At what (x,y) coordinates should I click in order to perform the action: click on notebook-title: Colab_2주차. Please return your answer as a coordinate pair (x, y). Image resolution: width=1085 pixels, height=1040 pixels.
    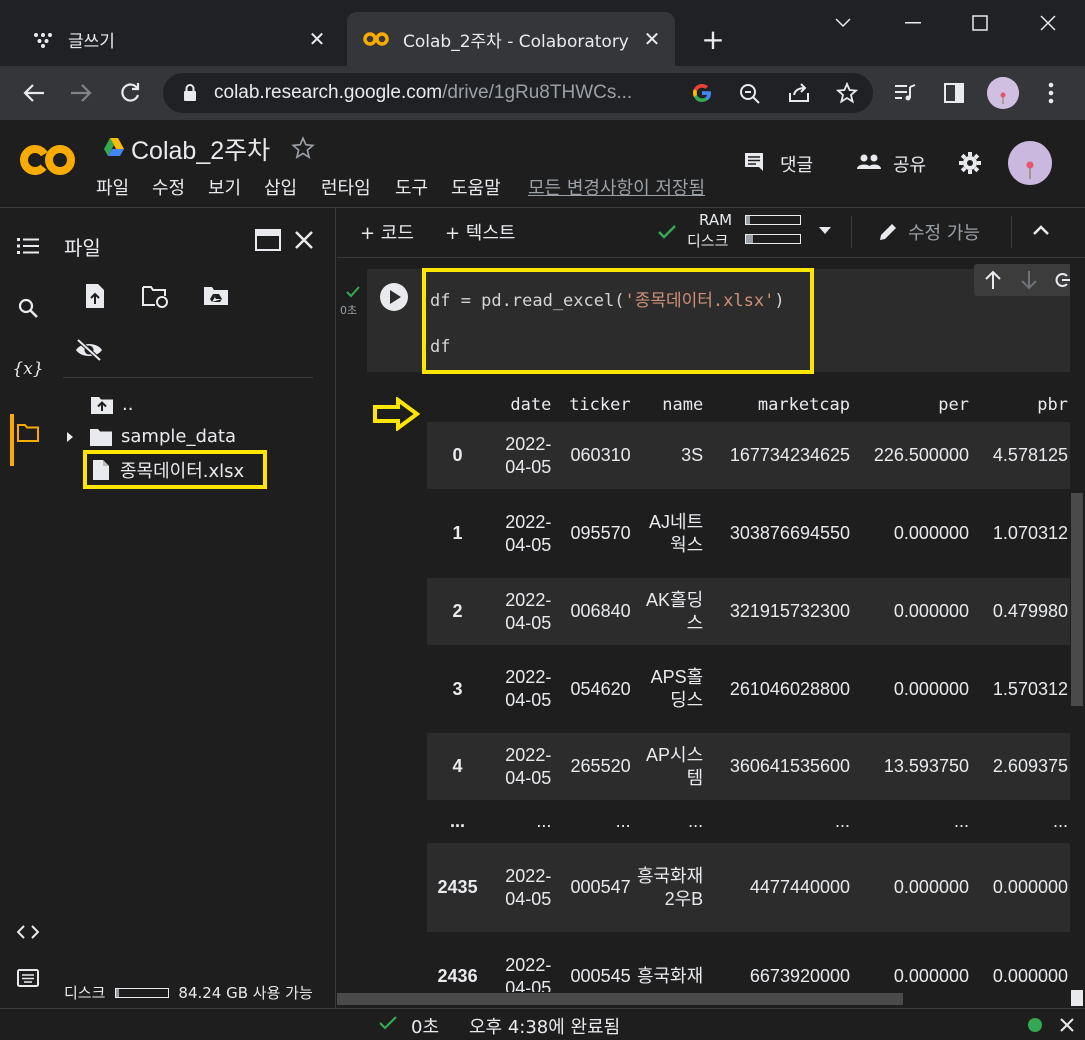
    Looking at the image, I should click on (200, 149).